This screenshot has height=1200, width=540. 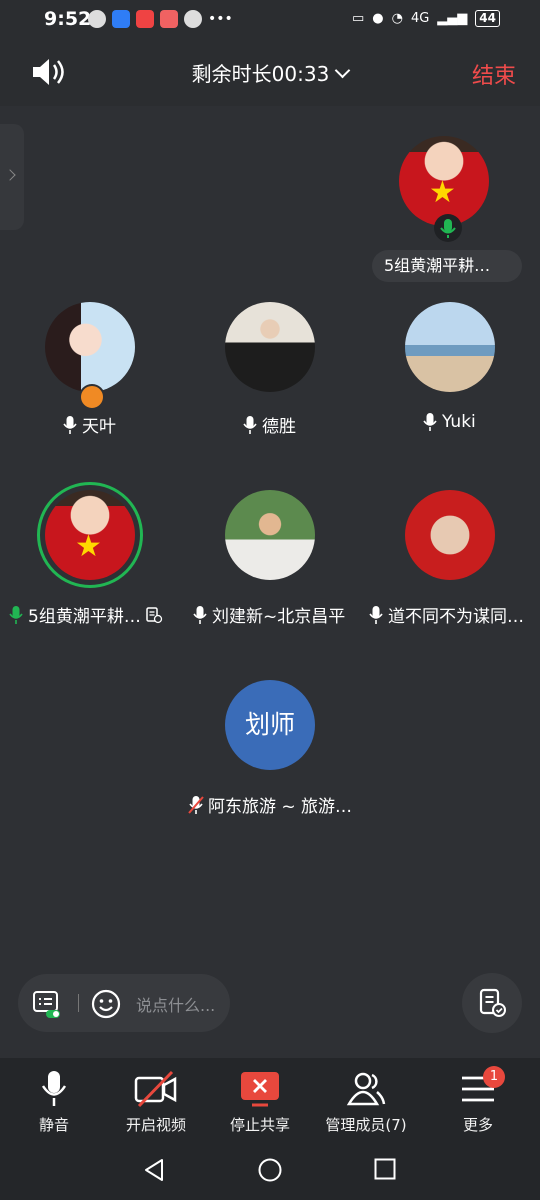 What do you see at coordinates (494, 74) in the screenshot?
I see `end-meeting-button: 结束` at bounding box center [494, 74].